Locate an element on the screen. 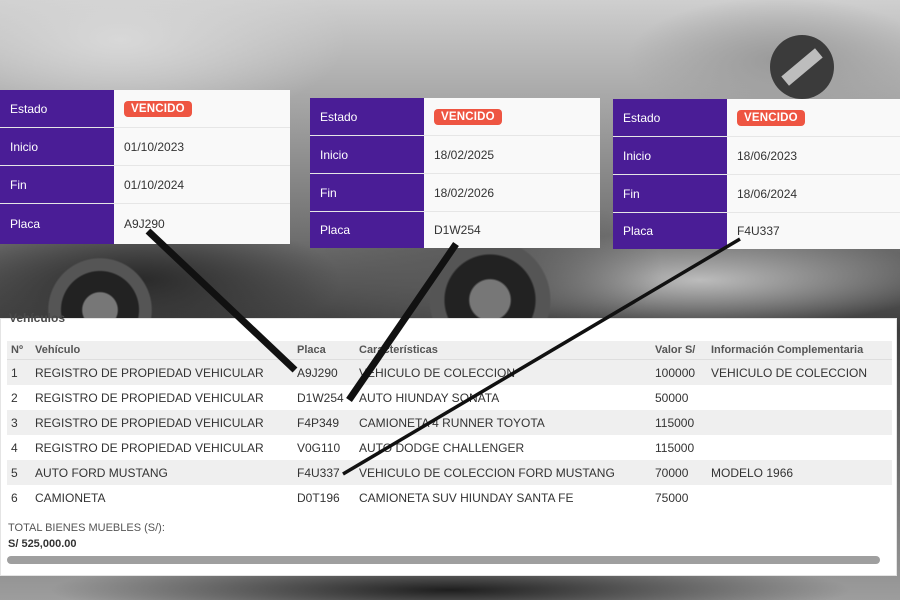 The width and height of the screenshot is (900, 600). cell: 100000 is located at coordinates (679, 372).